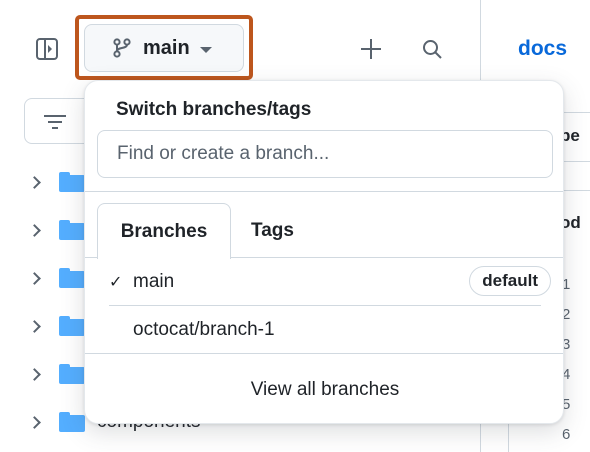 The width and height of the screenshot is (590, 452). Describe the element at coordinates (371, 49) in the screenshot. I see `plus-icon` at that location.